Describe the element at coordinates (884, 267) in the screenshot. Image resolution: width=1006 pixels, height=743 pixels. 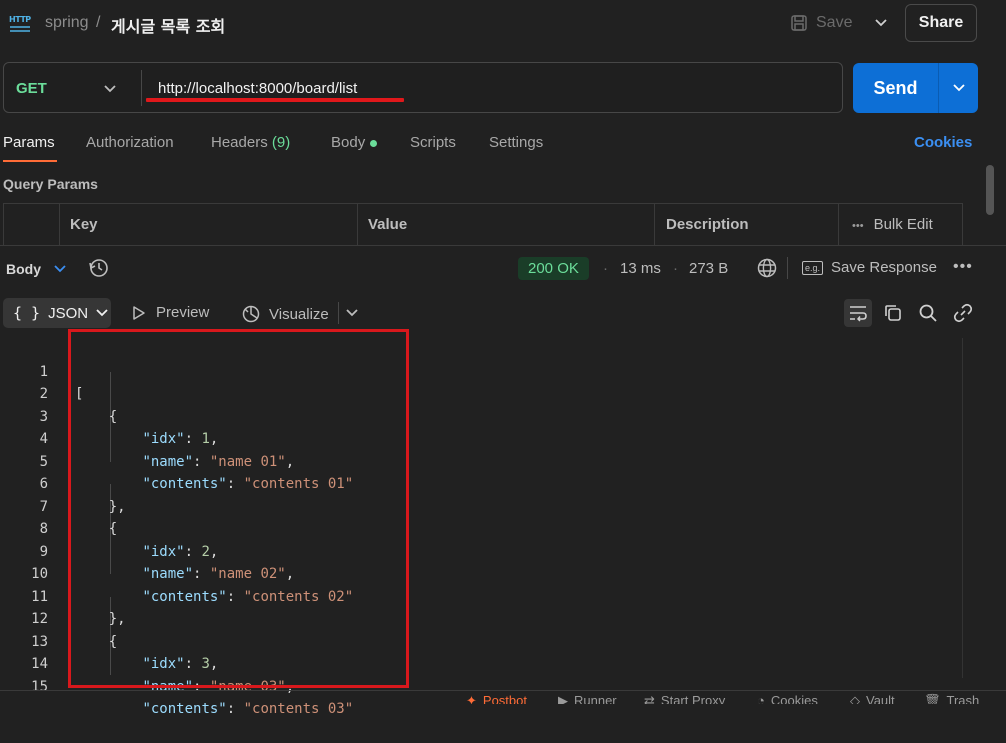
I see `save-response-label: Save Response` at that location.